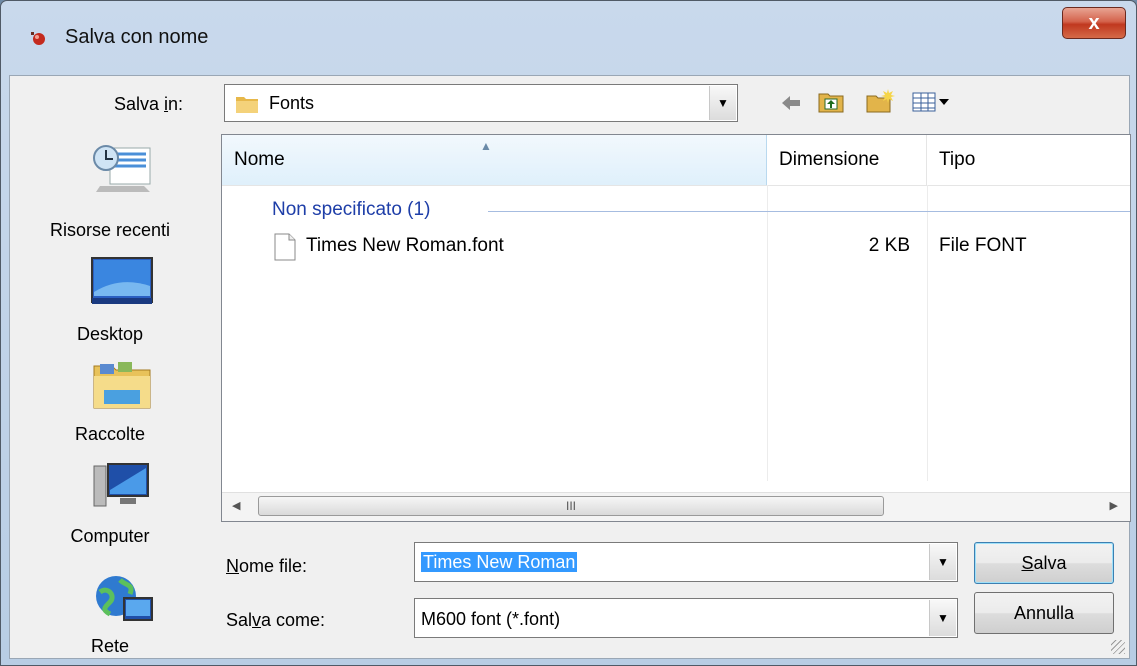  Describe the element at coordinates (676, 247) in the screenshot. I see `table-row: Times New Roman.font 2 KB File FONT` at that location.